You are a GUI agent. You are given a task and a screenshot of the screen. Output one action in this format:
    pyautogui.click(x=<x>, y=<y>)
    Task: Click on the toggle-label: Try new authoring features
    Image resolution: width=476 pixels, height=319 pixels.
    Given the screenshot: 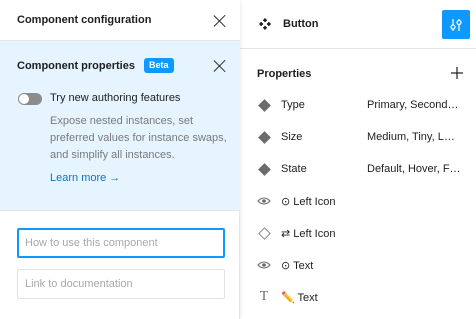 What is the action you would take?
    pyautogui.click(x=115, y=98)
    